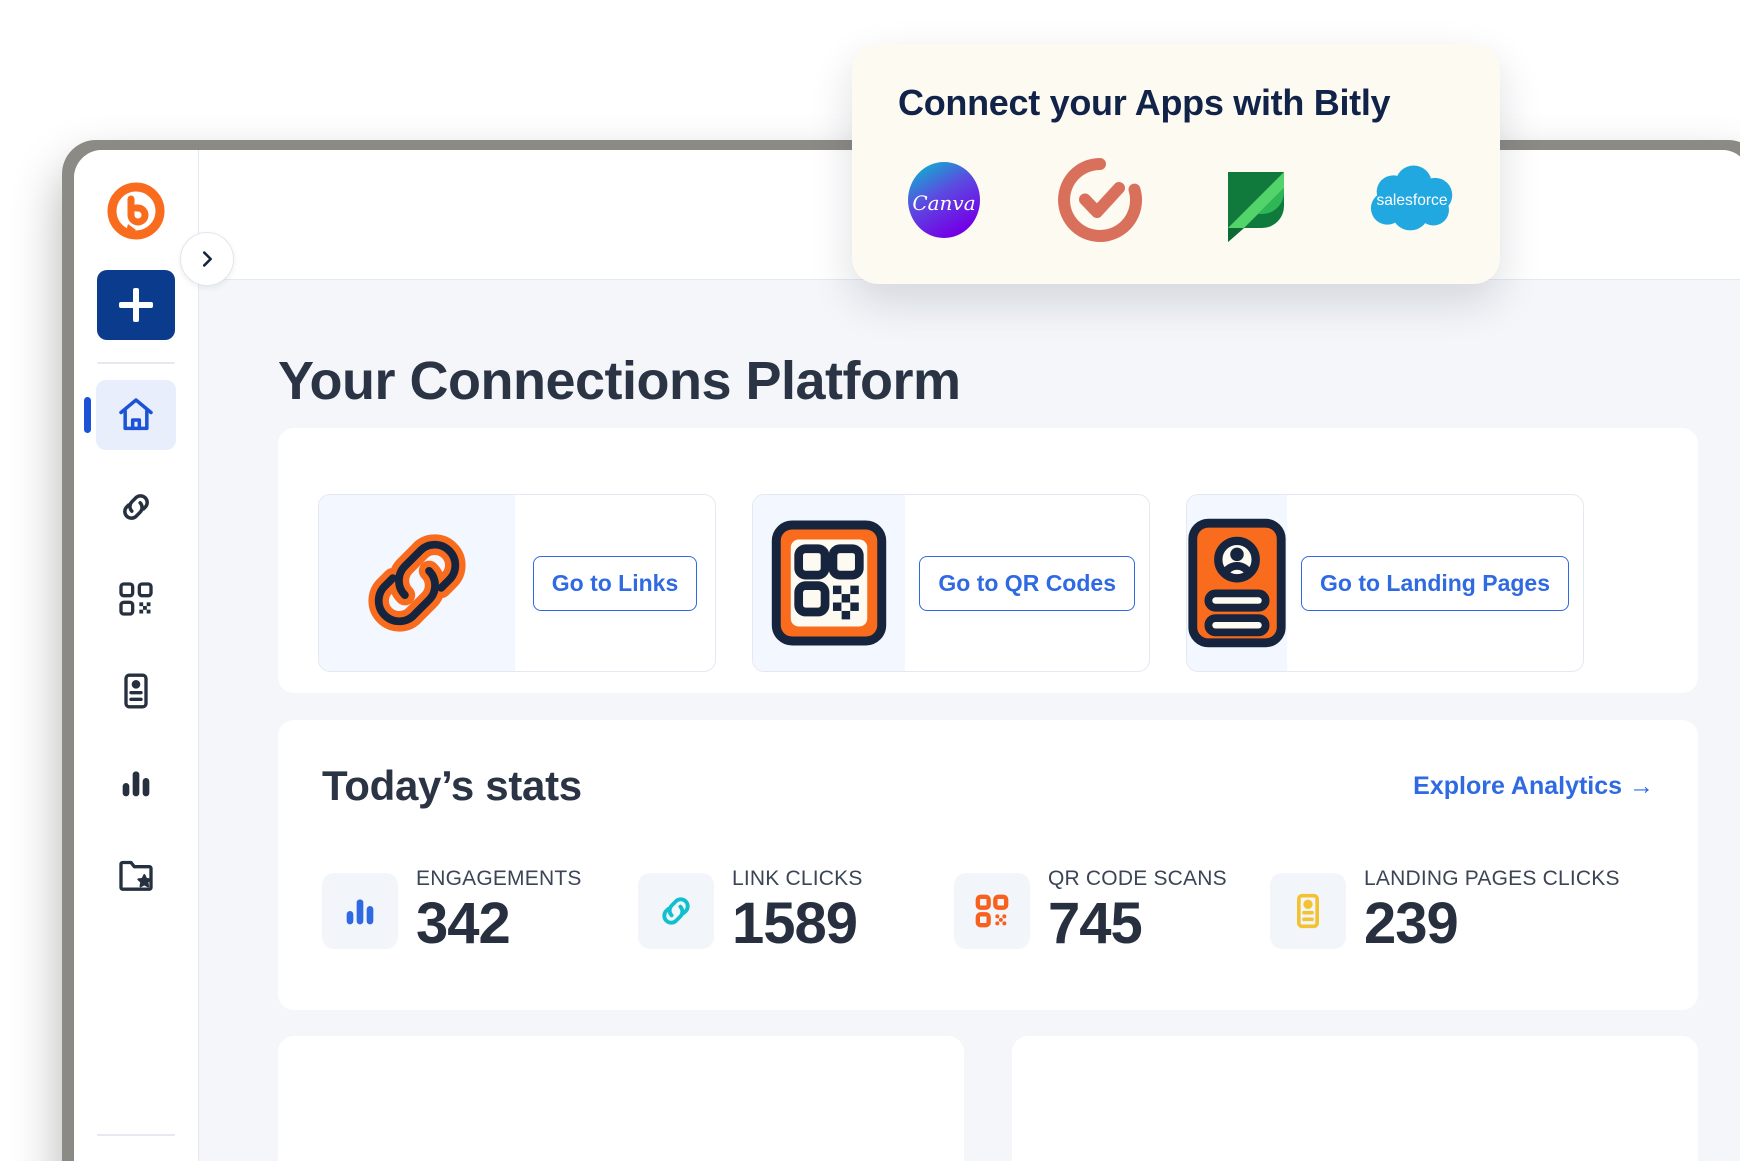 The image size is (1740, 1161). What do you see at coordinates (136, 363) in the screenshot?
I see `sidebar-divider-top` at bounding box center [136, 363].